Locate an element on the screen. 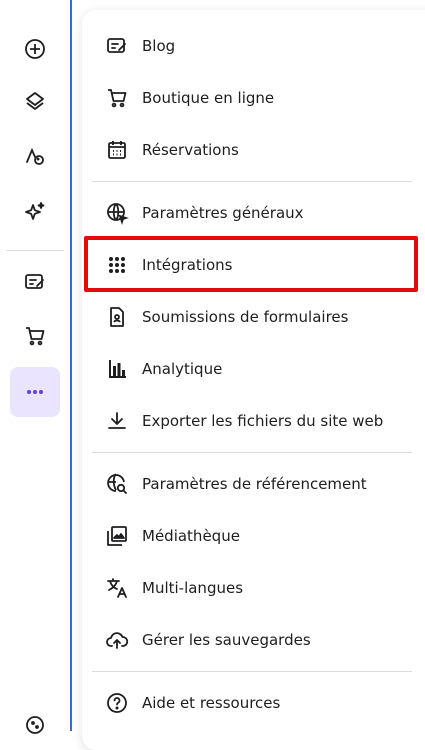  menu-item-referencement: Paramètres de référencement is located at coordinates (252, 484).